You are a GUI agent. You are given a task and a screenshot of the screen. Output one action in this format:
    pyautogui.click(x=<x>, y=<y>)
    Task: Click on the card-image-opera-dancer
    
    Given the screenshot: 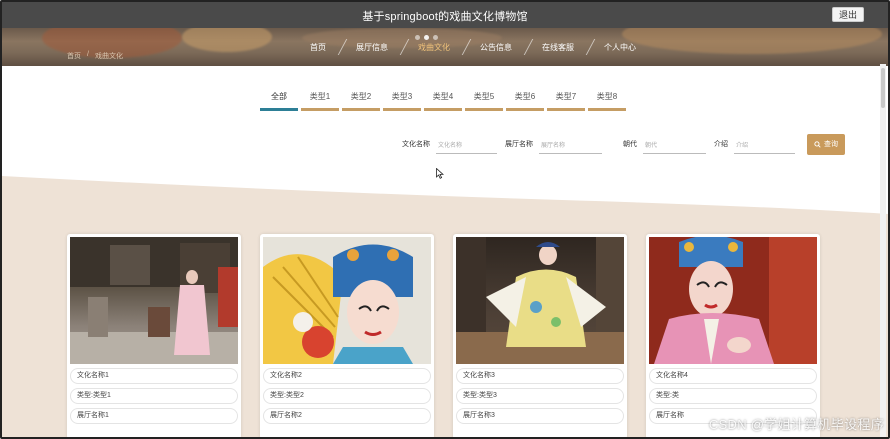 What is the action you would take?
    pyautogui.click(x=540, y=300)
    